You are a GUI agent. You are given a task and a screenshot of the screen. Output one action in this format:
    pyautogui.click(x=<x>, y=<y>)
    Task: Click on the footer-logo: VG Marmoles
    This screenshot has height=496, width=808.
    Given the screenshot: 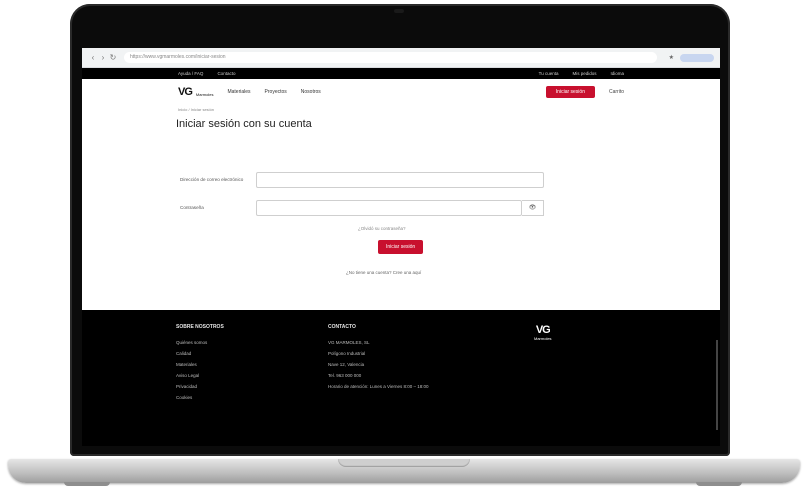 What is the action you would take?
    pyautogui.click(x=543, y=332)
    